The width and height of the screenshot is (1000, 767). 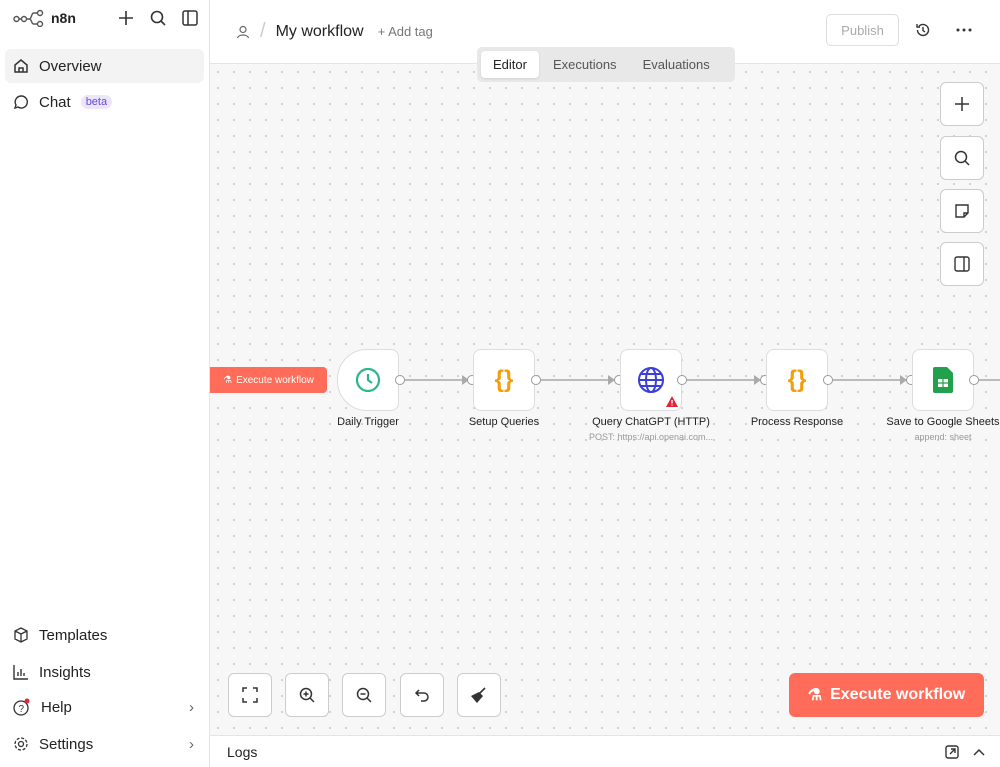 I want to click on node-label: Process Response, so click(x=797, y=422).